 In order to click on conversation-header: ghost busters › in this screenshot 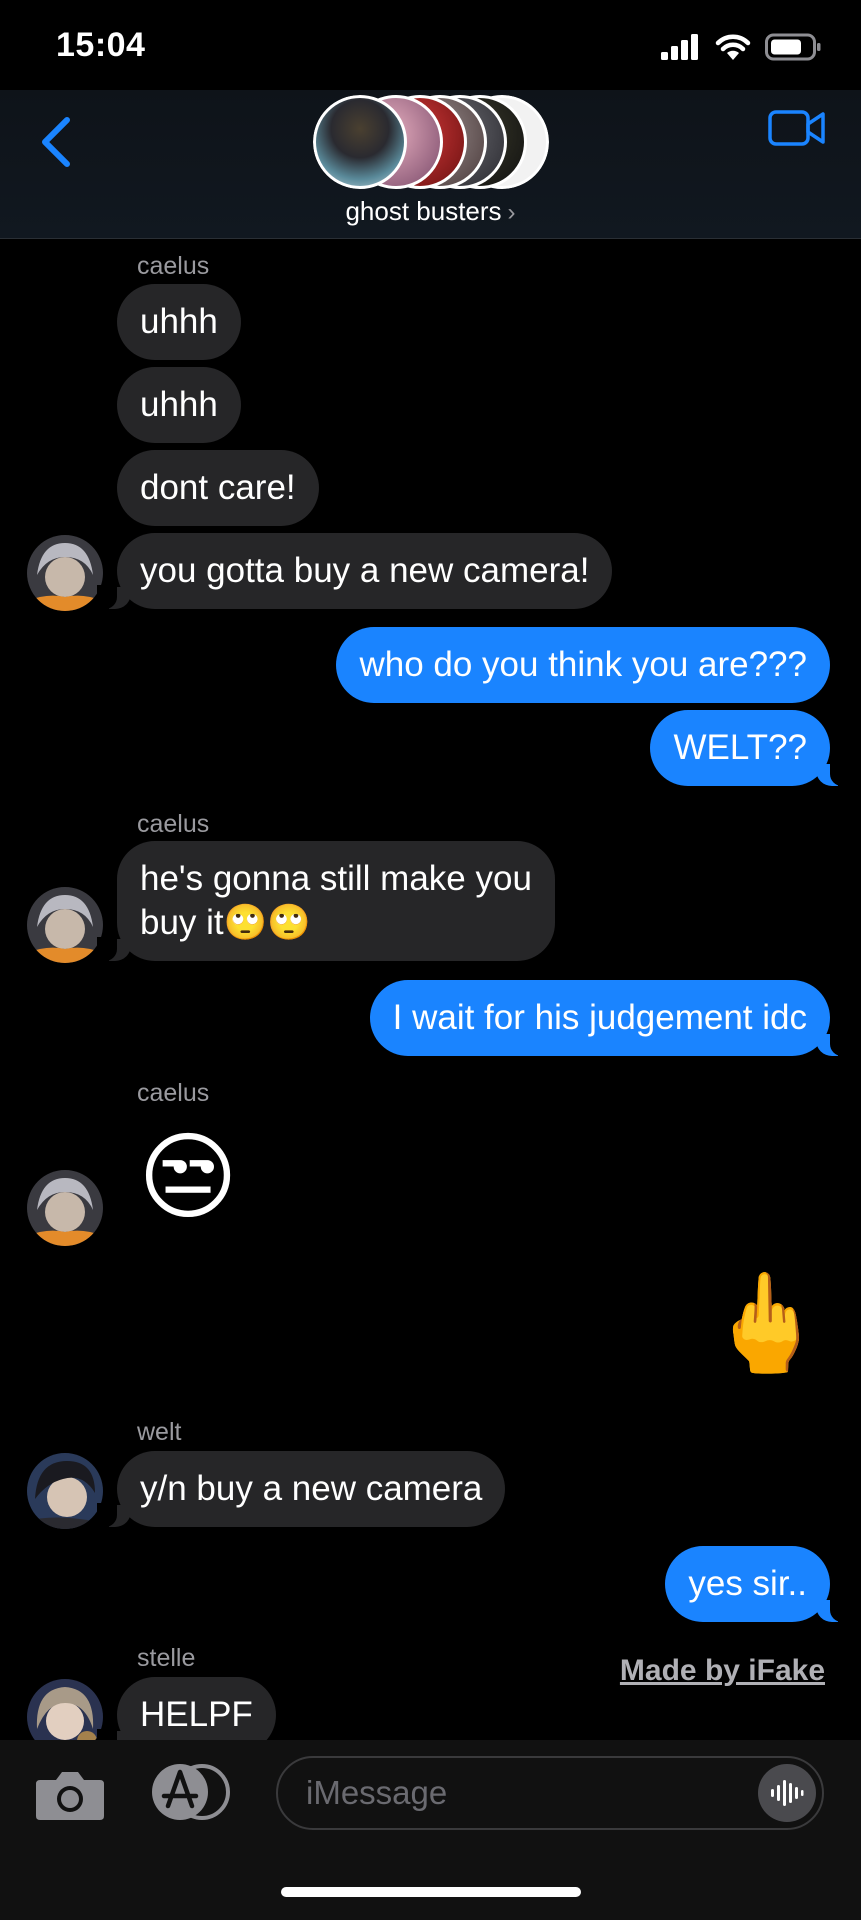, I will do `click(430, 164)`.